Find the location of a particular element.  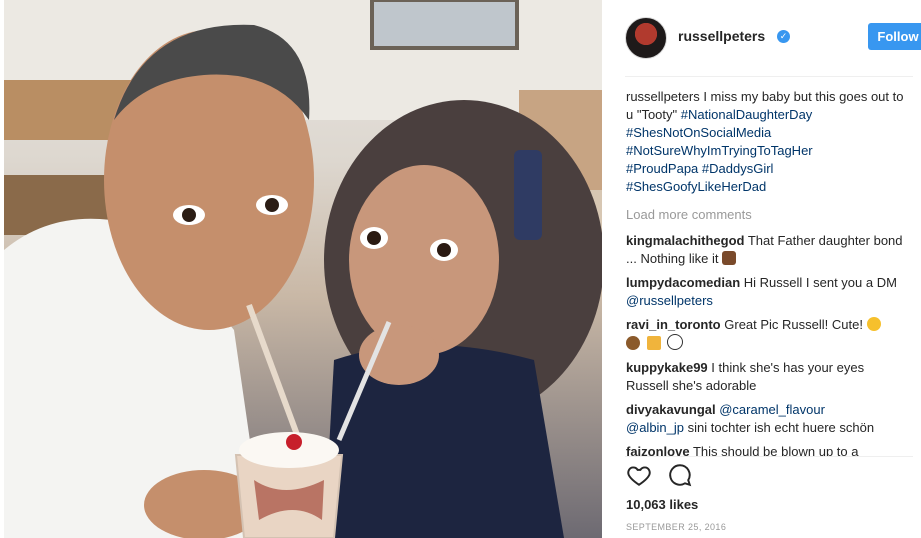

comment-icon is located at coordinates (680, 475).